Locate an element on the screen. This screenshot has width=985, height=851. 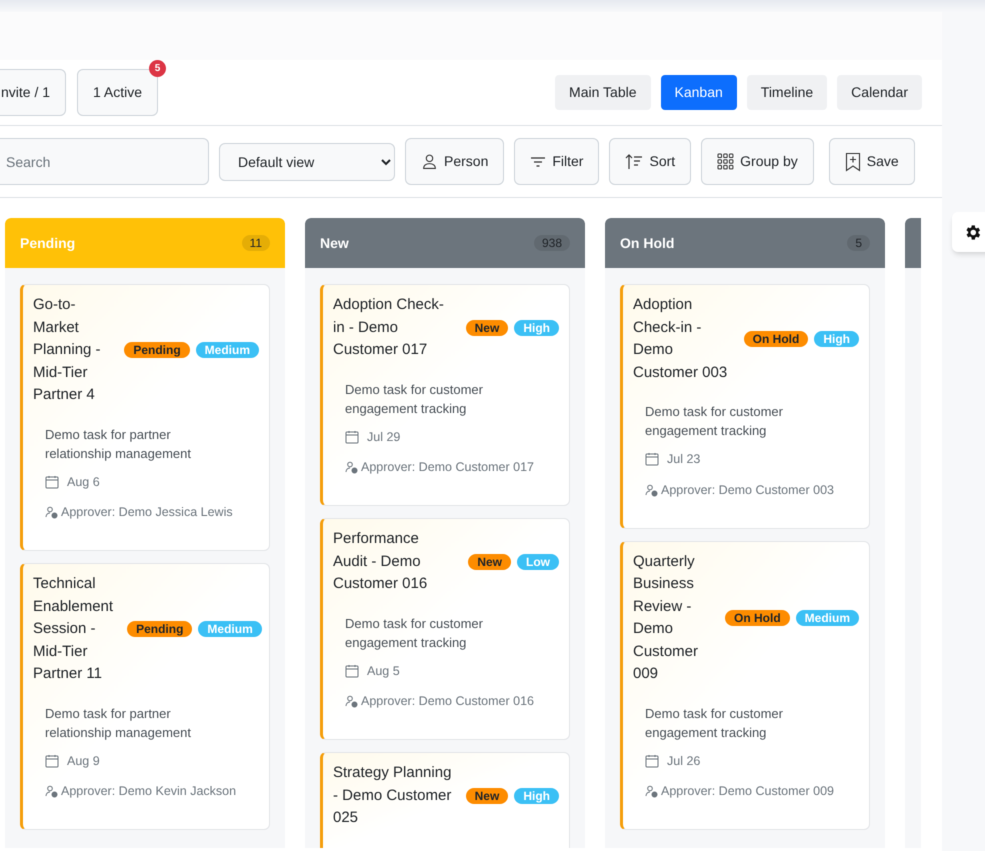
task-card: Quarterly Business Review - Demo Customer 009 On Hold Medium Demo task for customer engagement tracking Jul 26 Approver: Demo Customer 009 is located at coordinates (745, 685).